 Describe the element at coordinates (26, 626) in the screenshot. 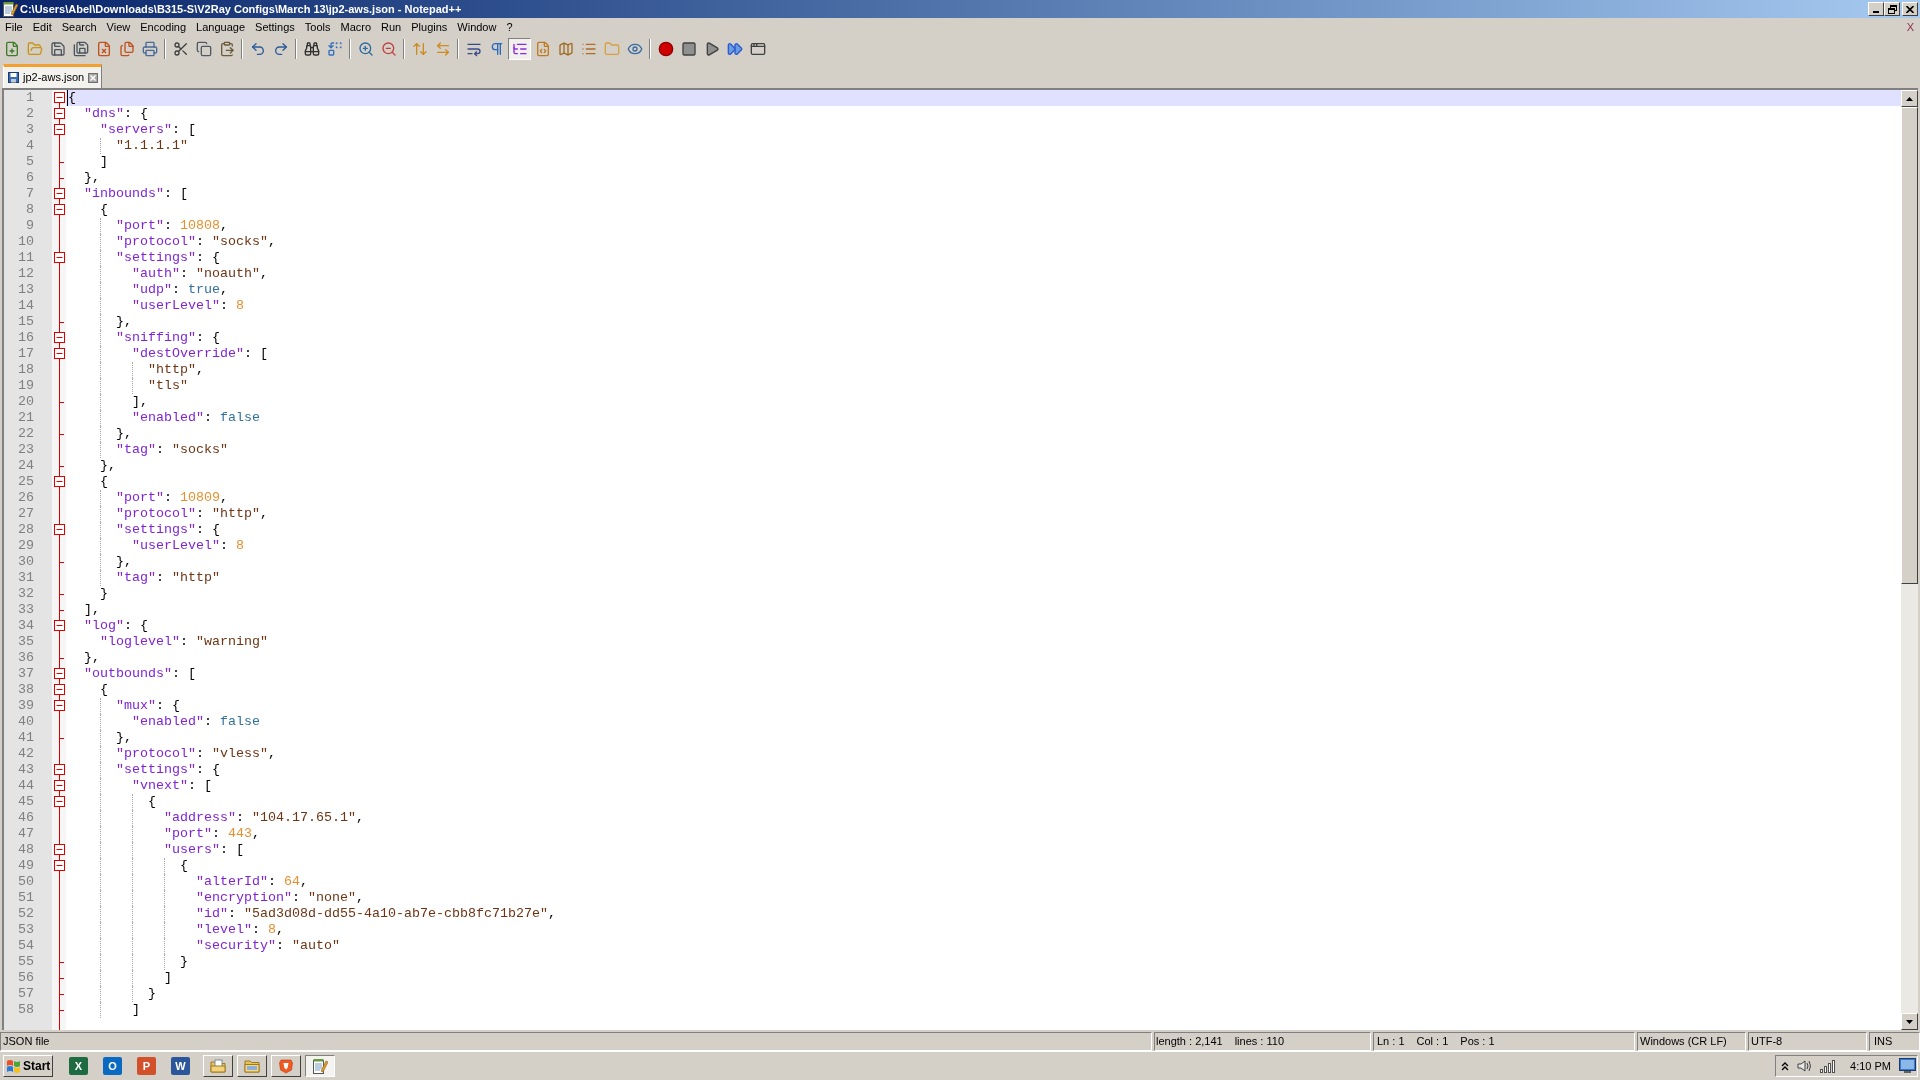

I see `line-number: 34` at that location.